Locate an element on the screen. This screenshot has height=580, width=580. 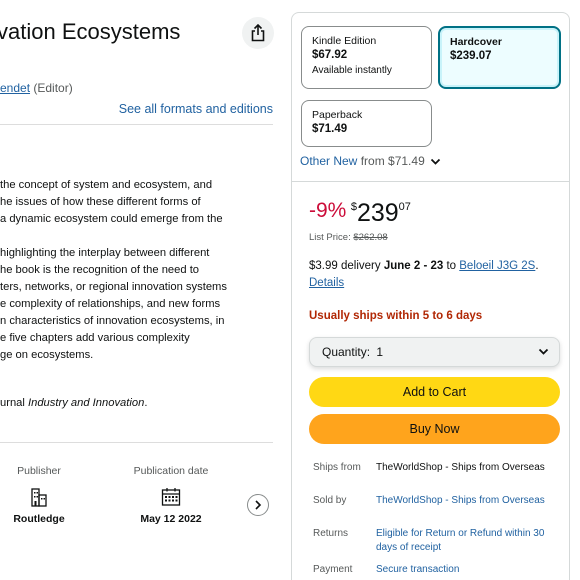
see-all-formats-link: See all formats and editions is located at coordinates (196, 109).